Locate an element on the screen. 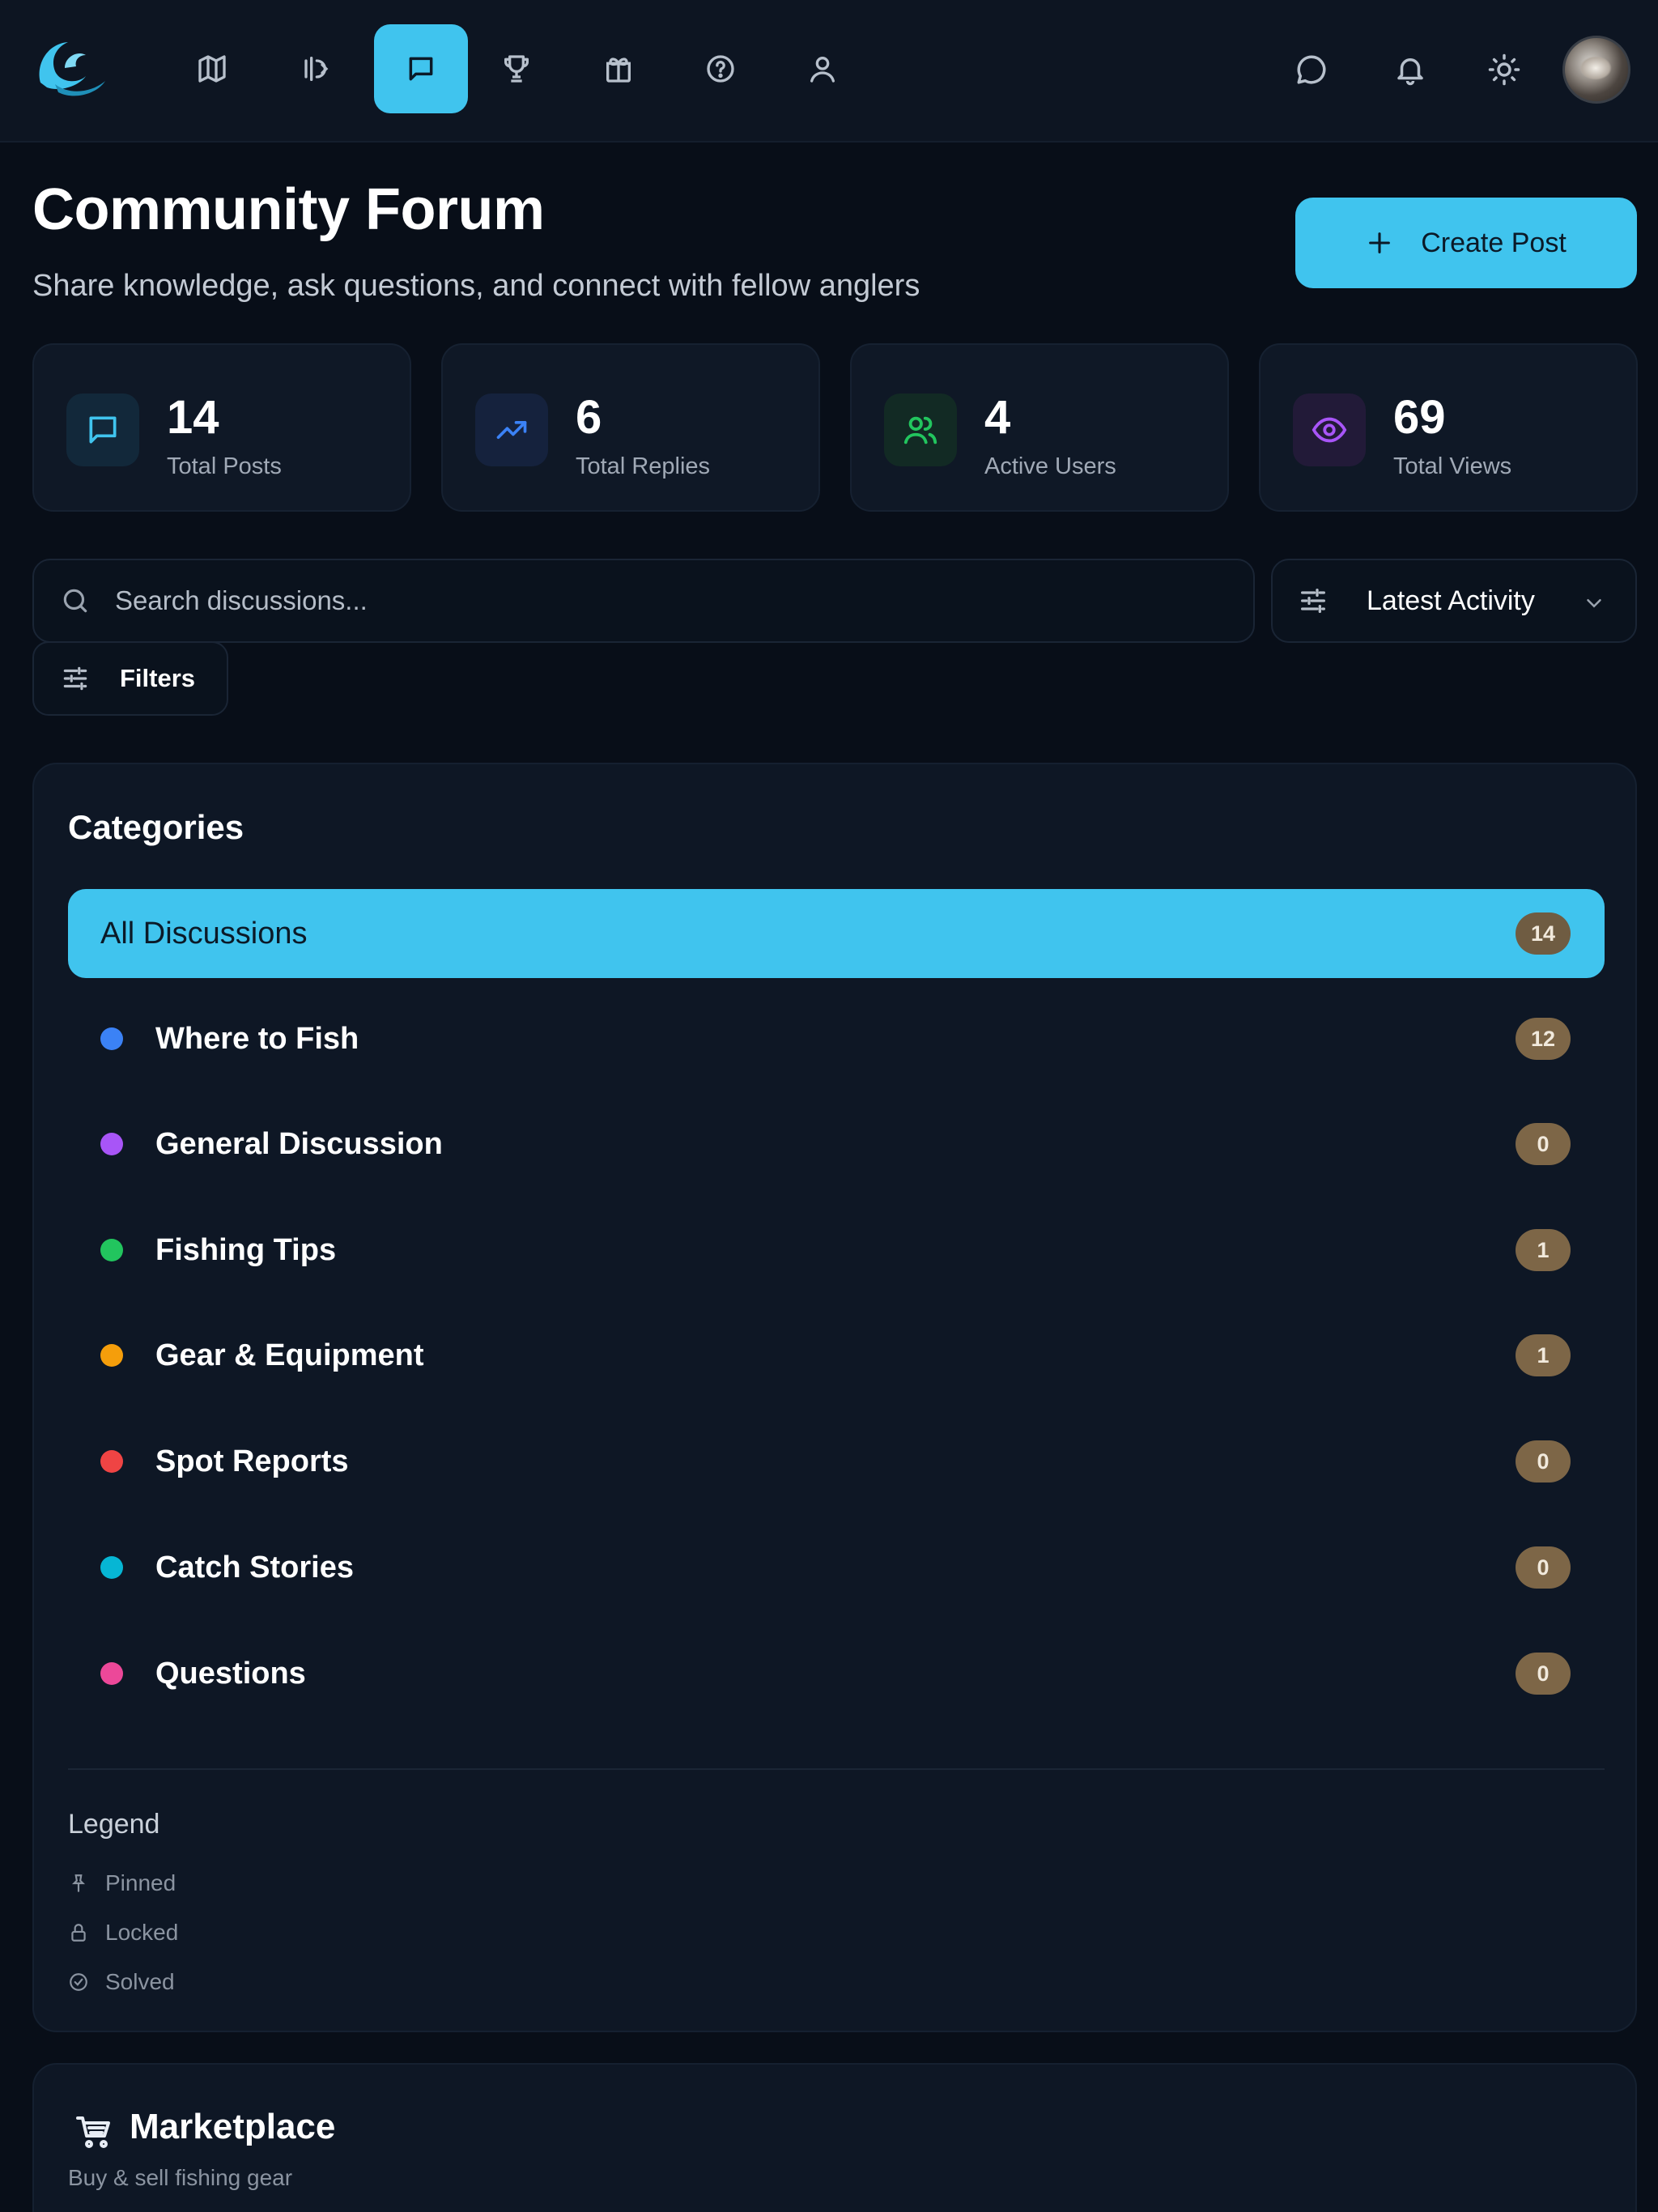  legend-item-pinned: Pinned is located at coordinates (122, 1883).